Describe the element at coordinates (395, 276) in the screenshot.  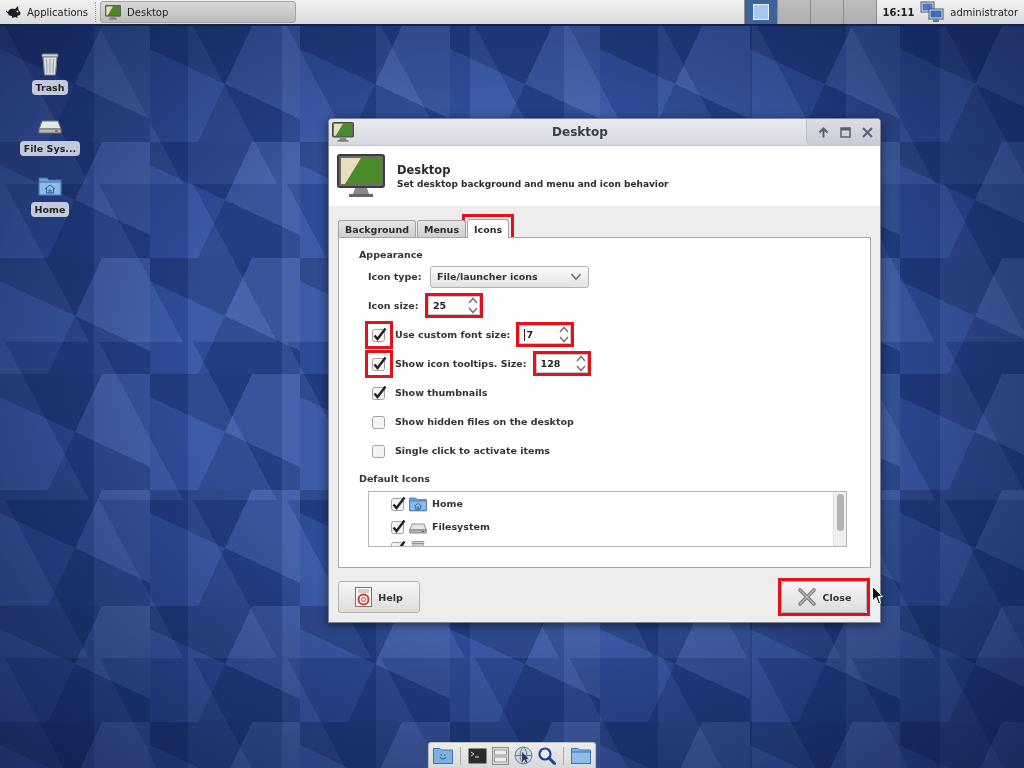
I see `field-label: Icon type:` at that location.